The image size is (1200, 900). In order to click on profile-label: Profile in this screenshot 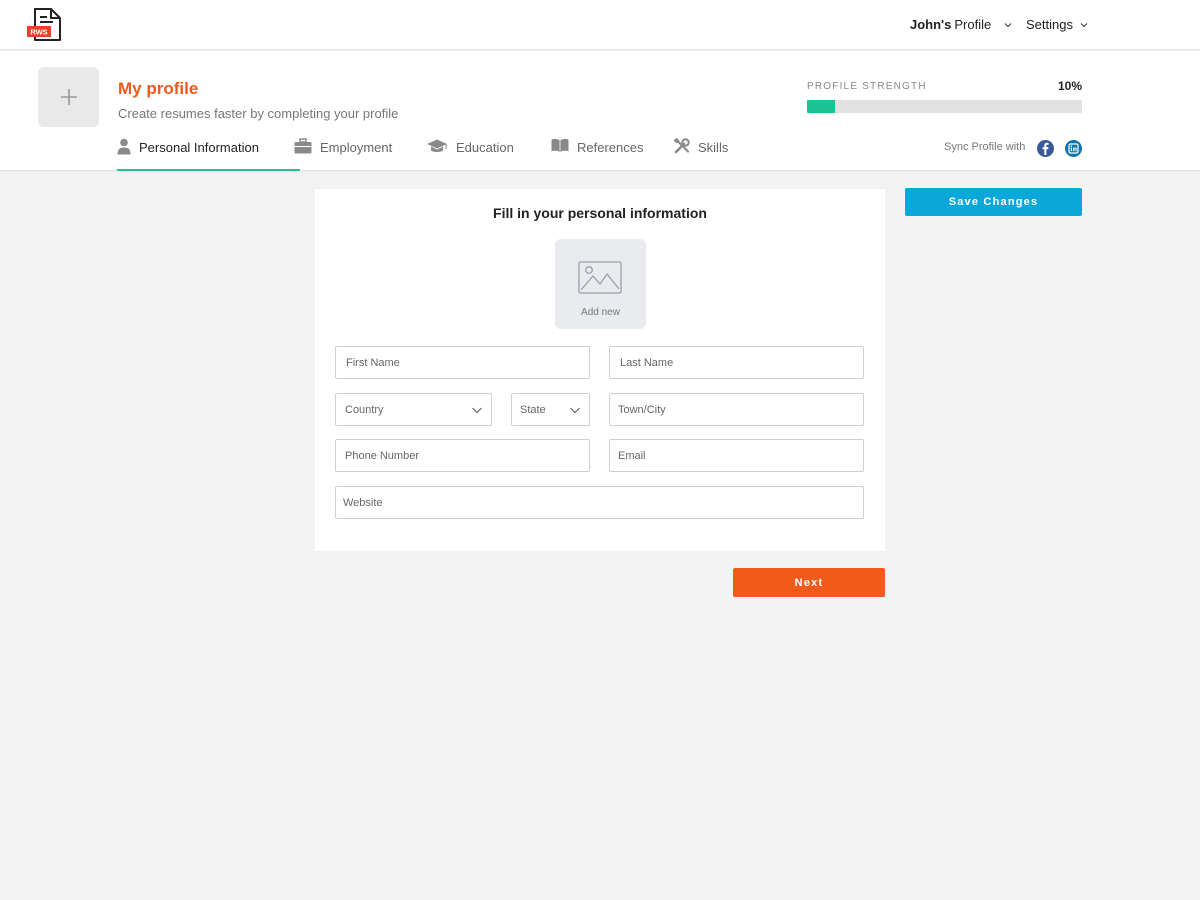, I will do `click(973, 24)`.